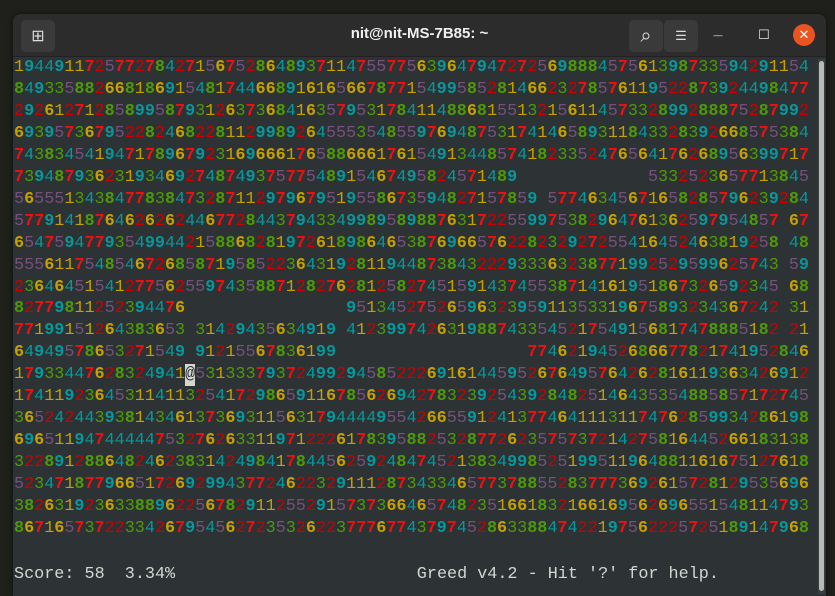 This screenshot has height=596, width=835. Describe the element at coordinates (291, 309) in the screenshot. I see `grid-empty` at that location.